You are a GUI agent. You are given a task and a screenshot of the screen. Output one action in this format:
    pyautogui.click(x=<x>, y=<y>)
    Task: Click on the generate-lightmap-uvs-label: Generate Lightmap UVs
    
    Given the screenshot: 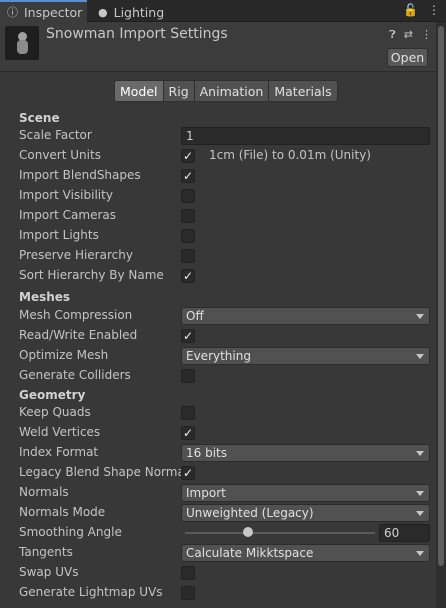 What is the action you would take?
    pyautogui.click(x=91, y=592)
    